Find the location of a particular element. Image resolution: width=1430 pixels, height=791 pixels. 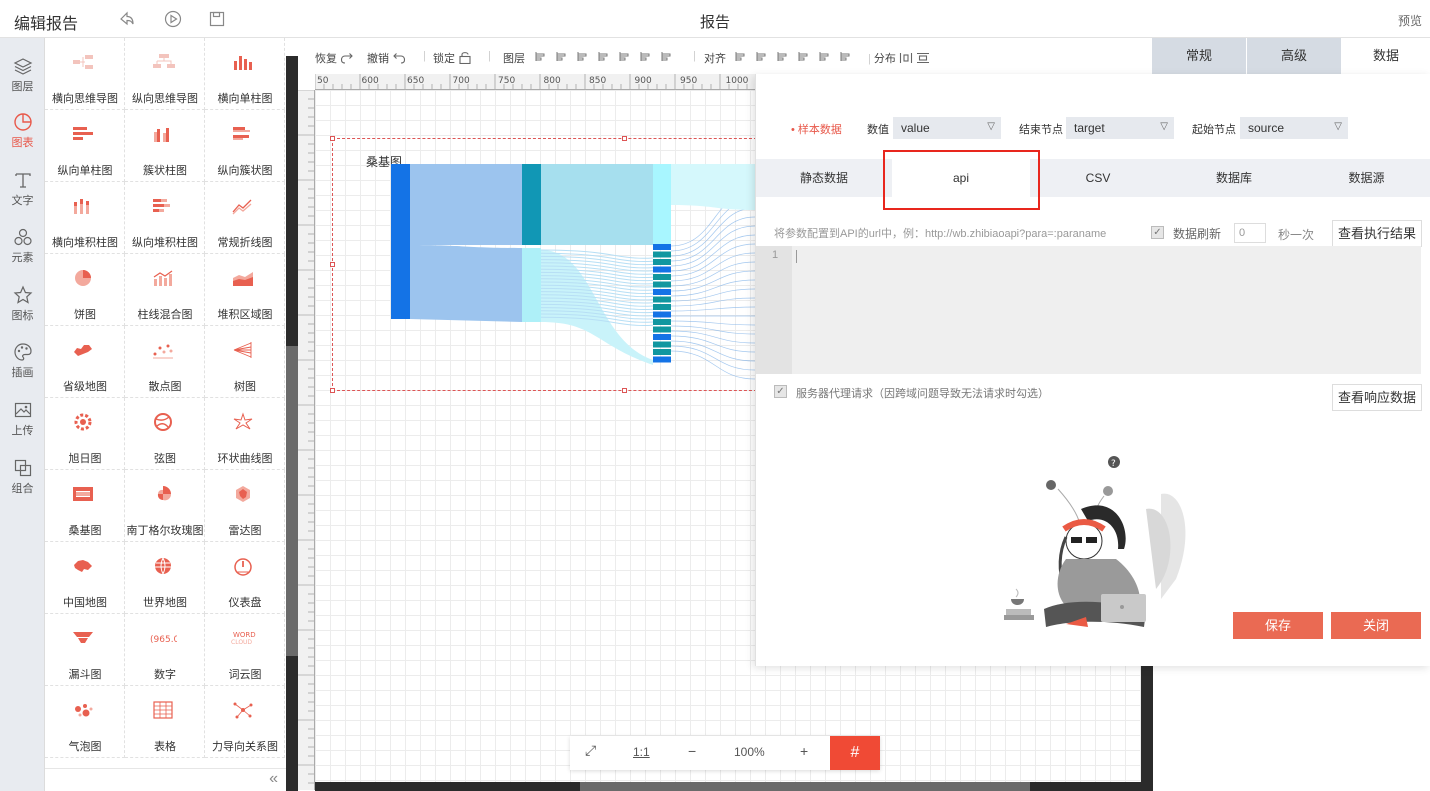

nav-group: 组合 is located at coordinates (22, 478).